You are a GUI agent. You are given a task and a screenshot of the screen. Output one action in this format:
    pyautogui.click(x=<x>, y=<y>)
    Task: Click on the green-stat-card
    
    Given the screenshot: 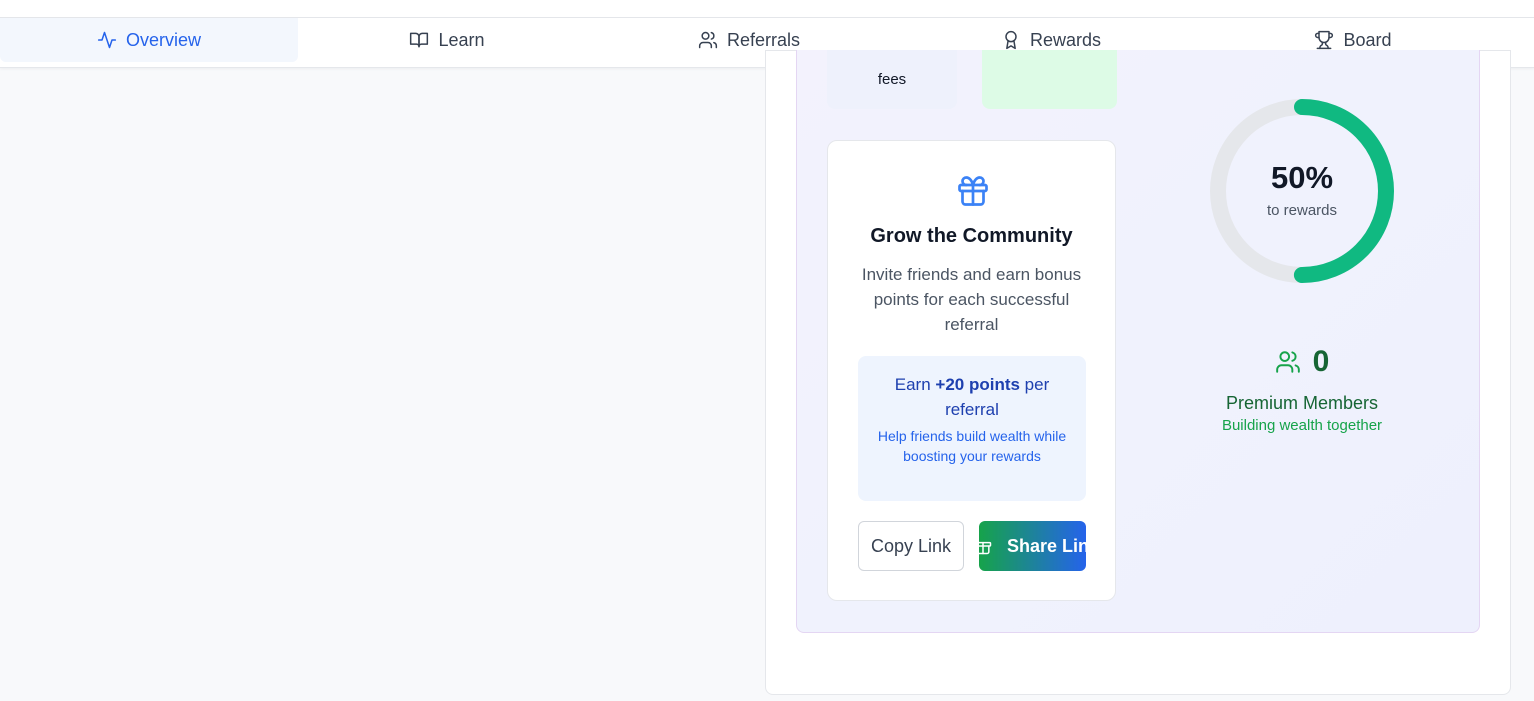 What is the action you would take?
    pyautogui.click(x=1049, y=79)
    